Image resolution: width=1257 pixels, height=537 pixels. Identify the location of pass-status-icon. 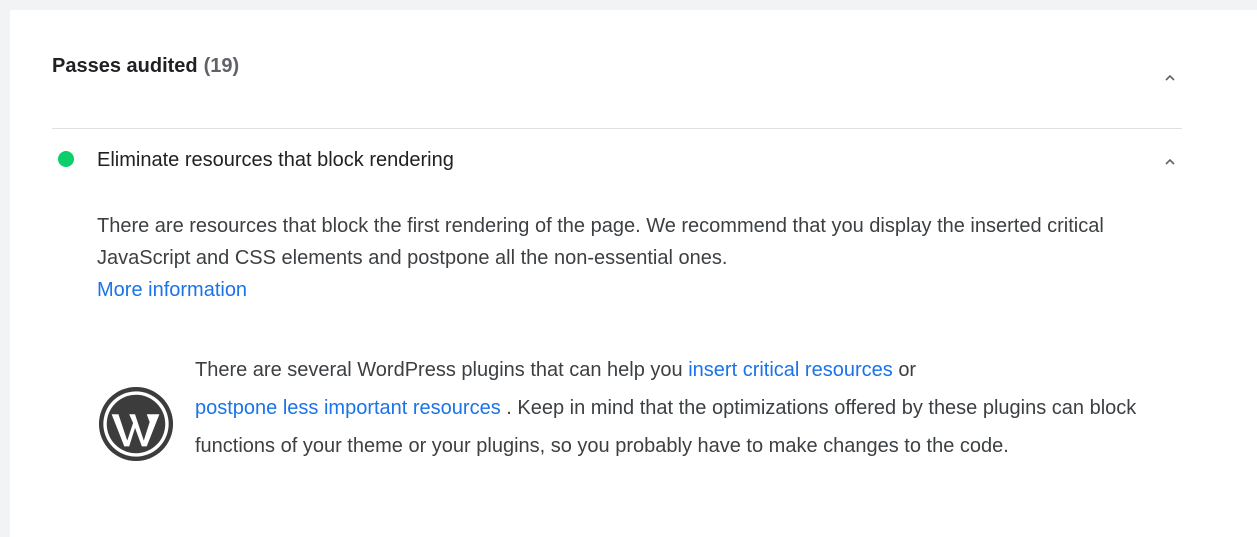
(66, 159).